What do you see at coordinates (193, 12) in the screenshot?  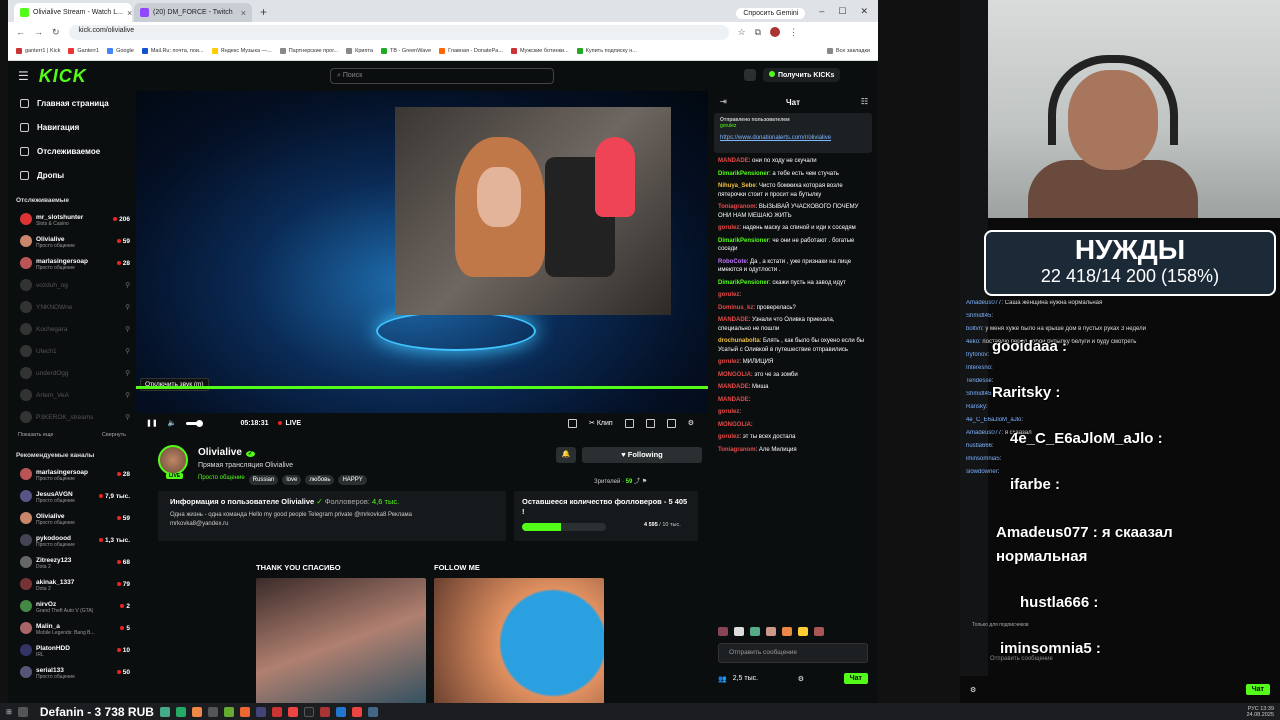 I see `tab-twitch: (20) DM_FORCE - Twitch ×` at bounding box center [193, 12].